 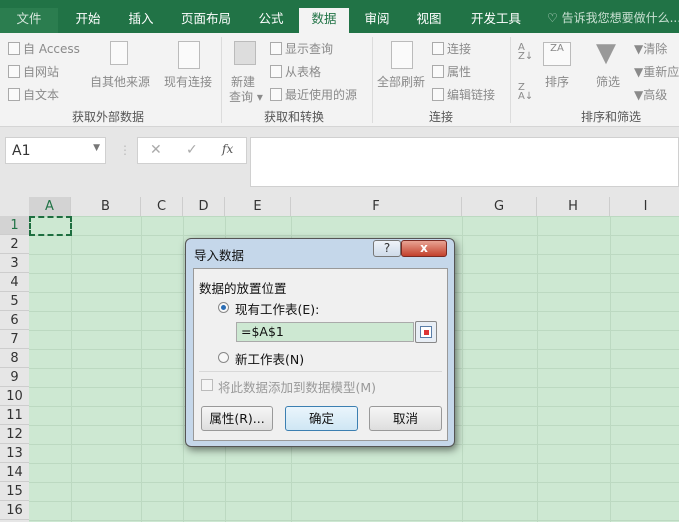 What do you see at coordinates (429, 20) in the screenshot?
I see `tab-view: 视图` at bounding box center [429, 20].